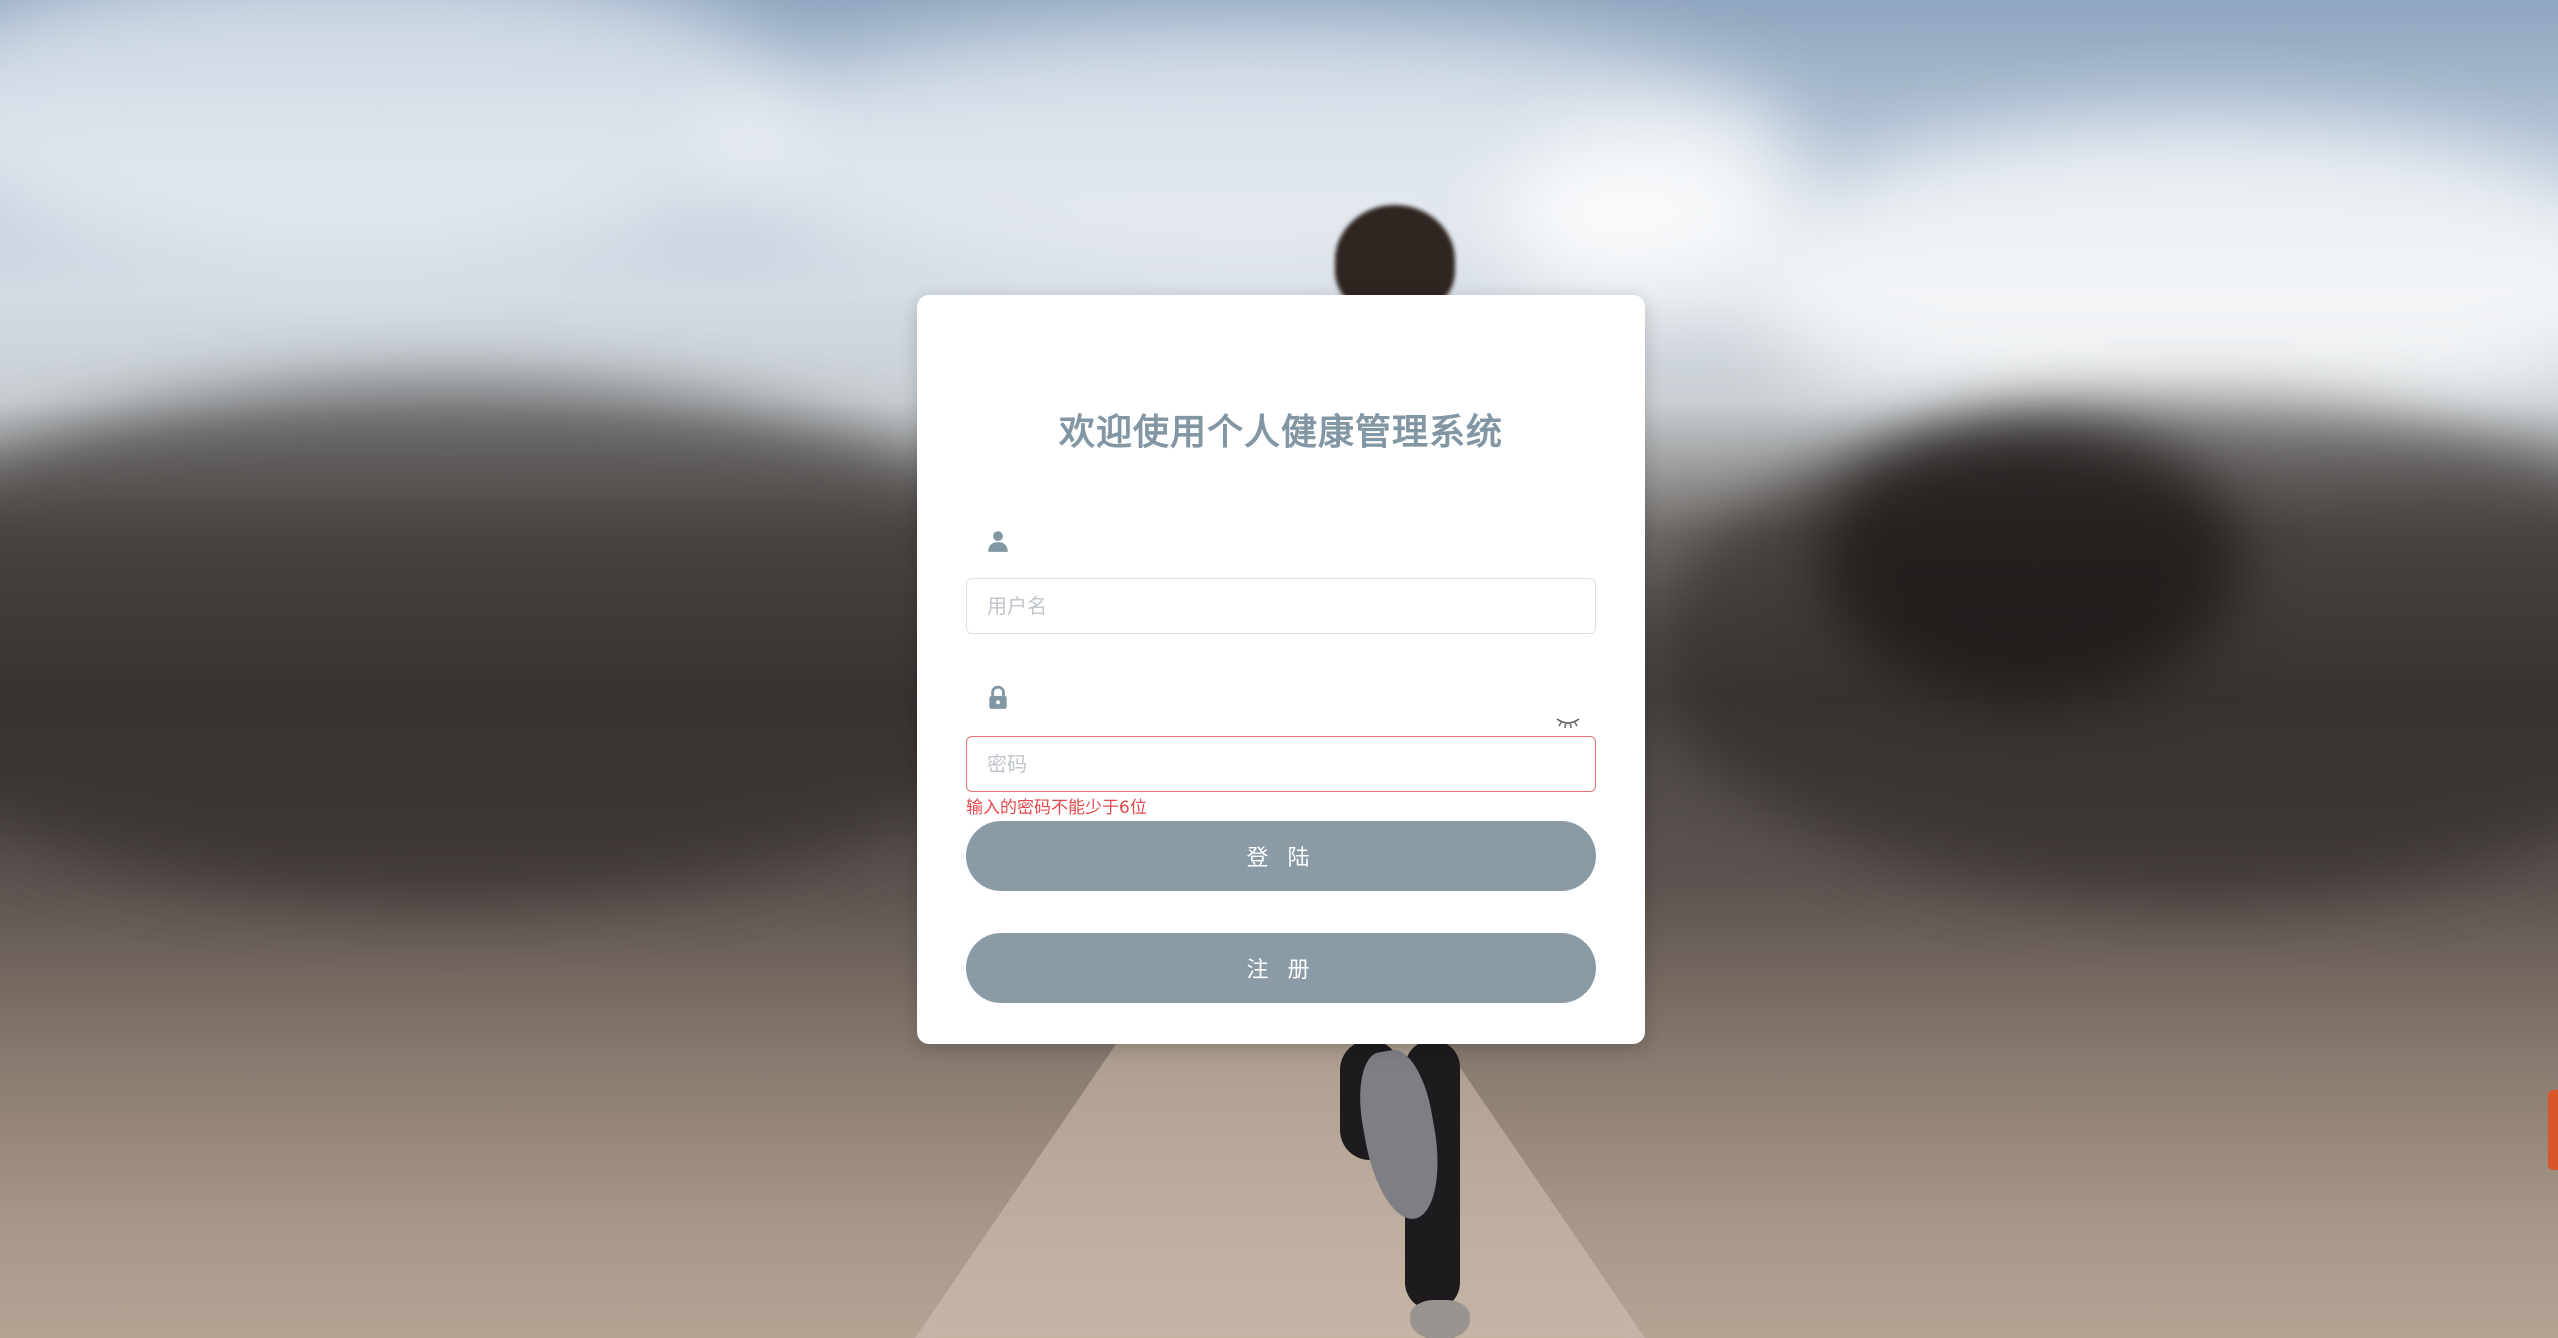 This screenshot has width=2558, height=1338. I want to click on runner-legs, so click(1400, 1189).